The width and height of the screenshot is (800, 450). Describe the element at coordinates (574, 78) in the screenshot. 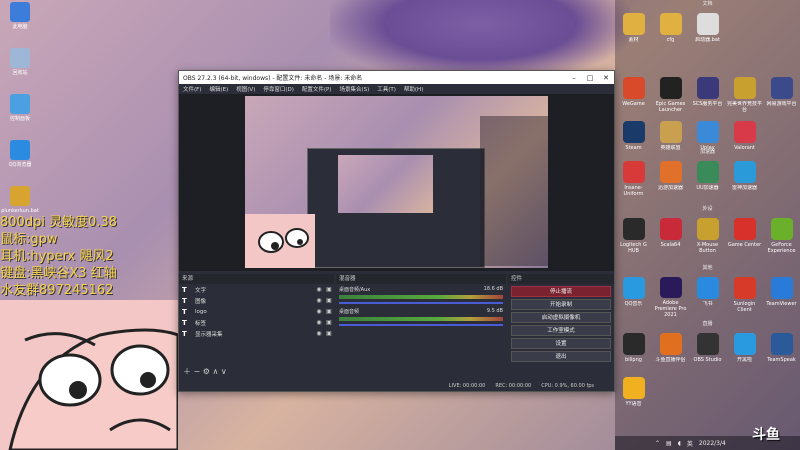

I see `minimize-icon: –` at that location.